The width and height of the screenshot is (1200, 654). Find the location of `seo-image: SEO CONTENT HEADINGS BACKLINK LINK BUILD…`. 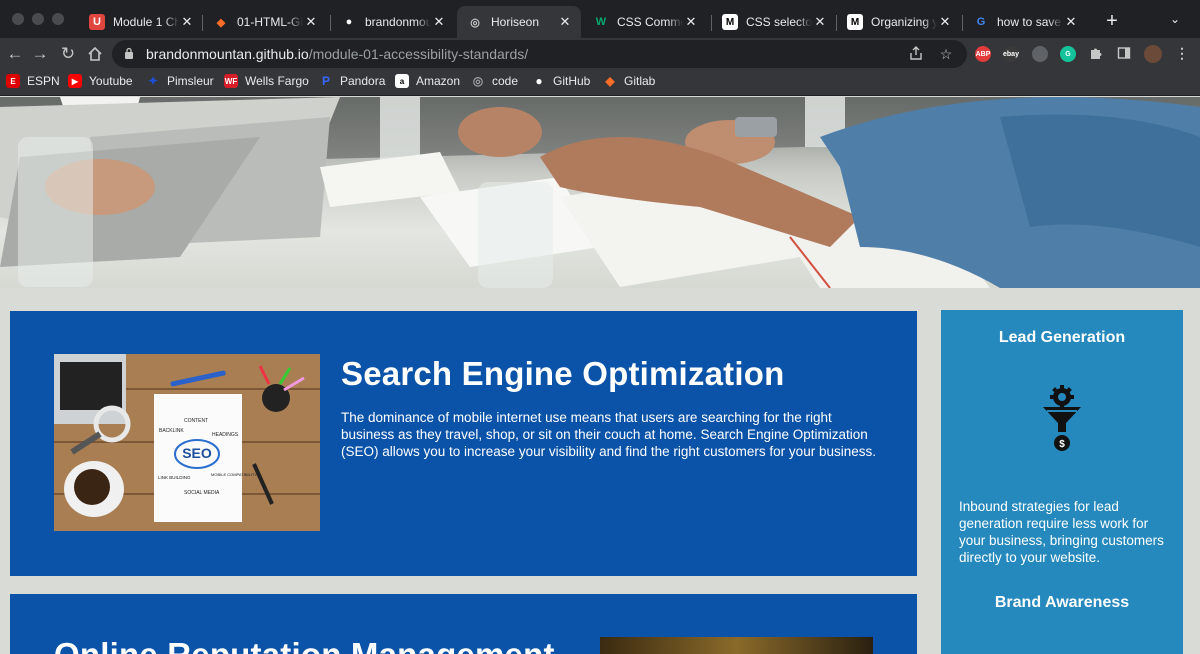

seo-image: SEO CONTENT HEADINGS BACKLINK LINK BUILD… is located at coordinates (187, 442).